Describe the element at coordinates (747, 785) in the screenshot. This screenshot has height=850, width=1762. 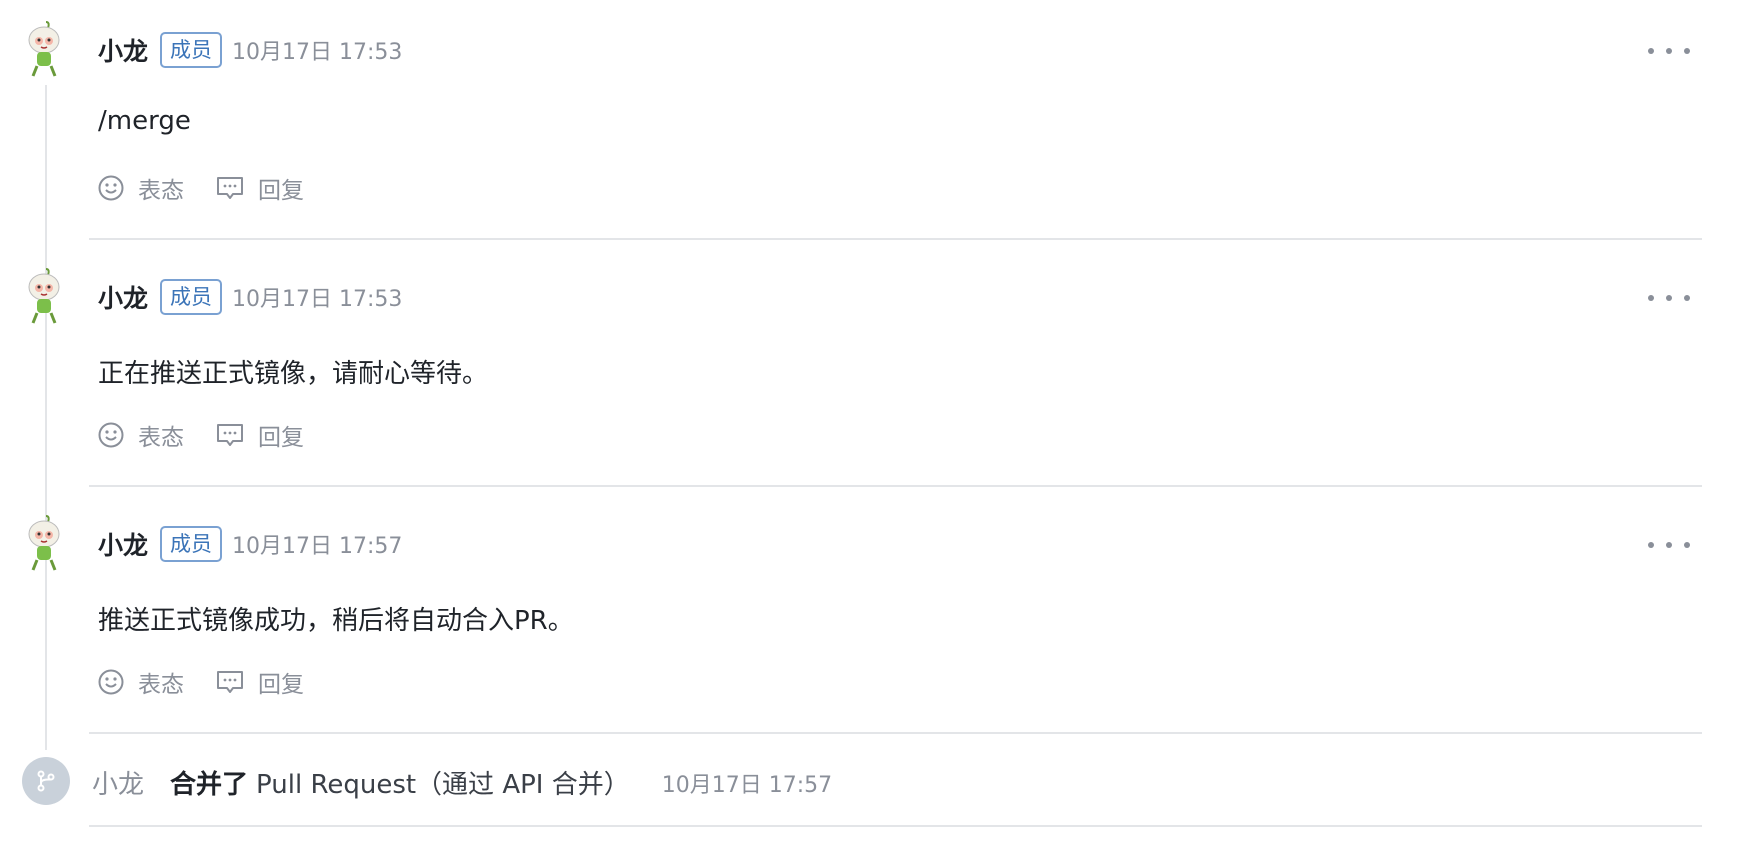
I see `event-time: 10月17日 17:57` at that location.